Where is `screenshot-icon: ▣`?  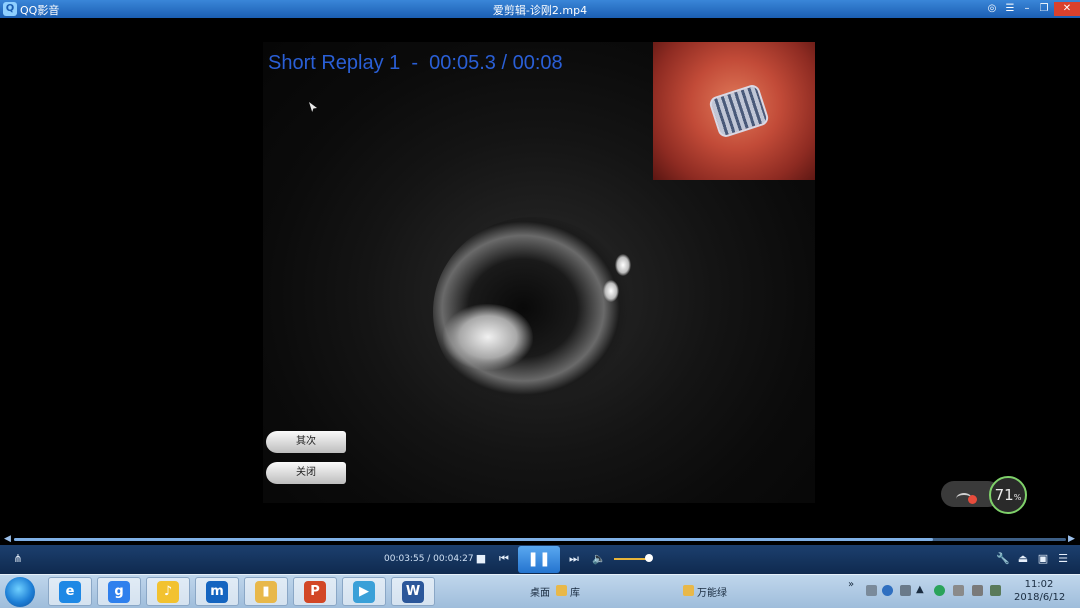
screenshot-icon: ▣ is located at coordinates (1043, 559).